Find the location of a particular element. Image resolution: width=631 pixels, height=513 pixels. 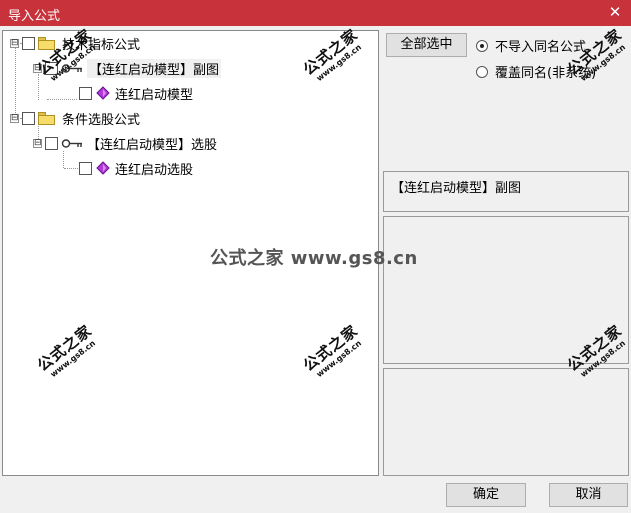

tree-node-model-screening: ⊟ 【连红启动模型】选股 is located at coordinates (125, 143).